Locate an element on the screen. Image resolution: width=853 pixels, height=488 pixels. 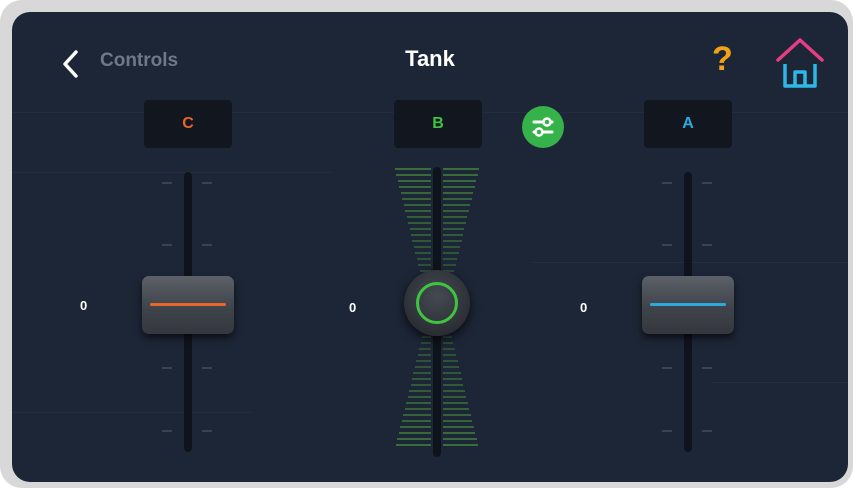
slider-c-indicator is located at coordinates (188, 304).